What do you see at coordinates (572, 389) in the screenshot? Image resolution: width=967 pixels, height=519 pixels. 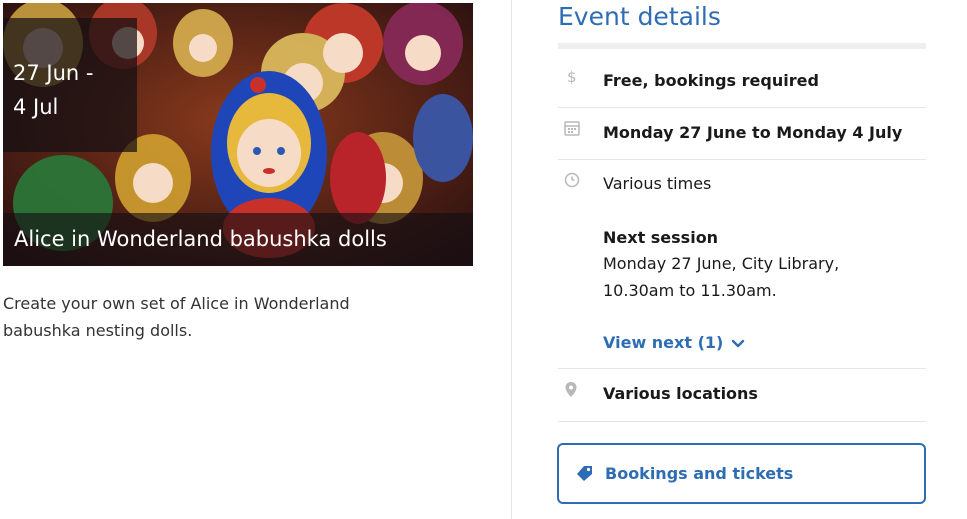 I see `map-pin-icon` at bounding box center [572, 389].